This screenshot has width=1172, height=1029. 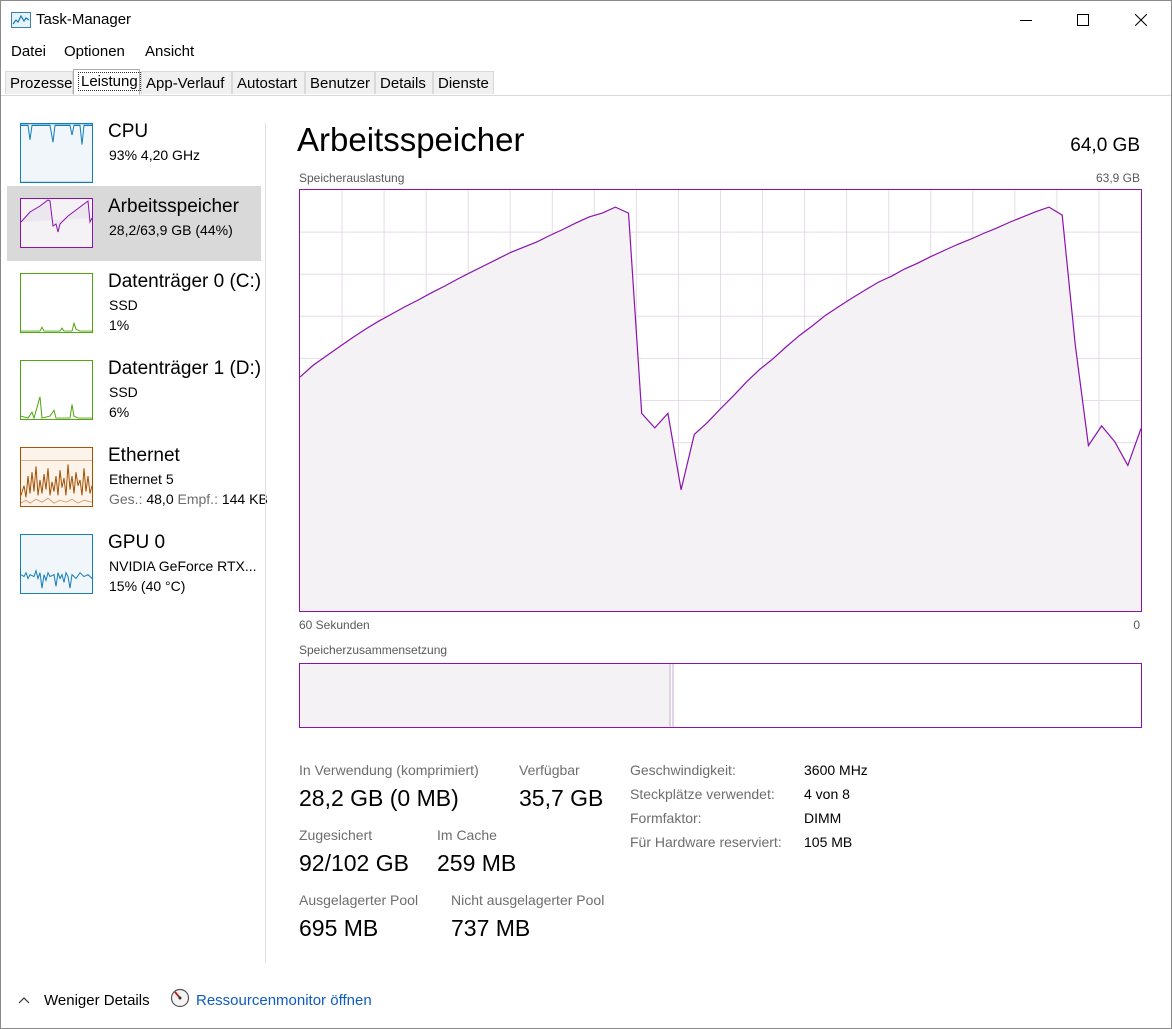 What do you see at coordinates (491, 928) in the screenshot?
I see `nonpaged-pool-value: 737 MB` at bounding box center [491, 928].